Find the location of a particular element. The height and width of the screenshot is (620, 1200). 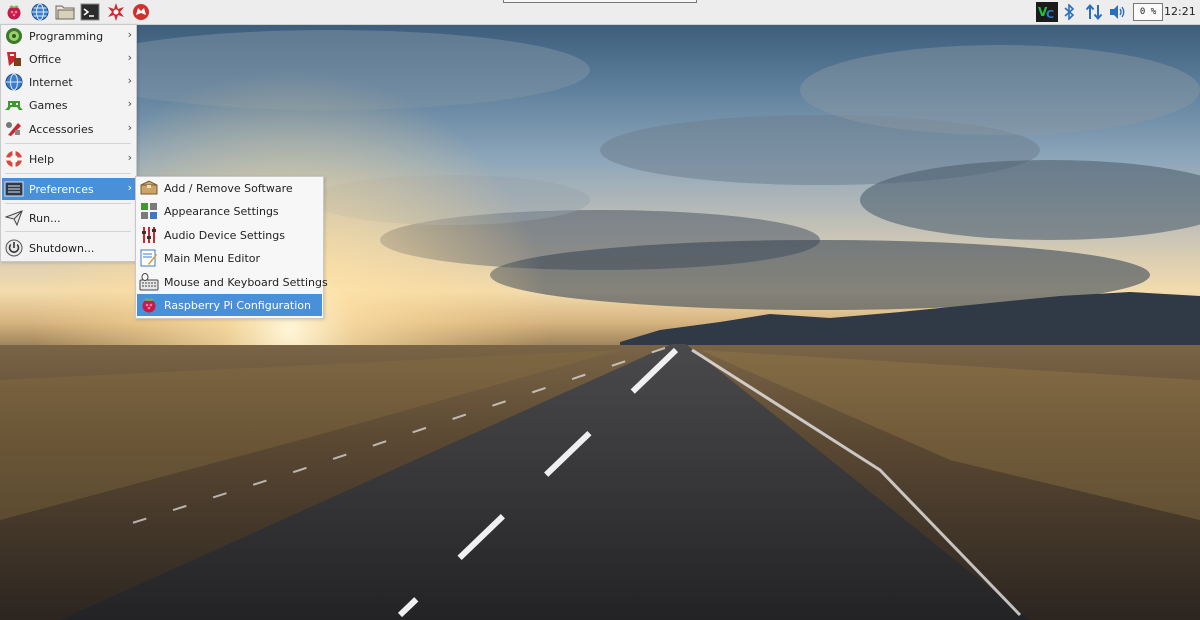

run-icon is located at coordinates (14, 218).